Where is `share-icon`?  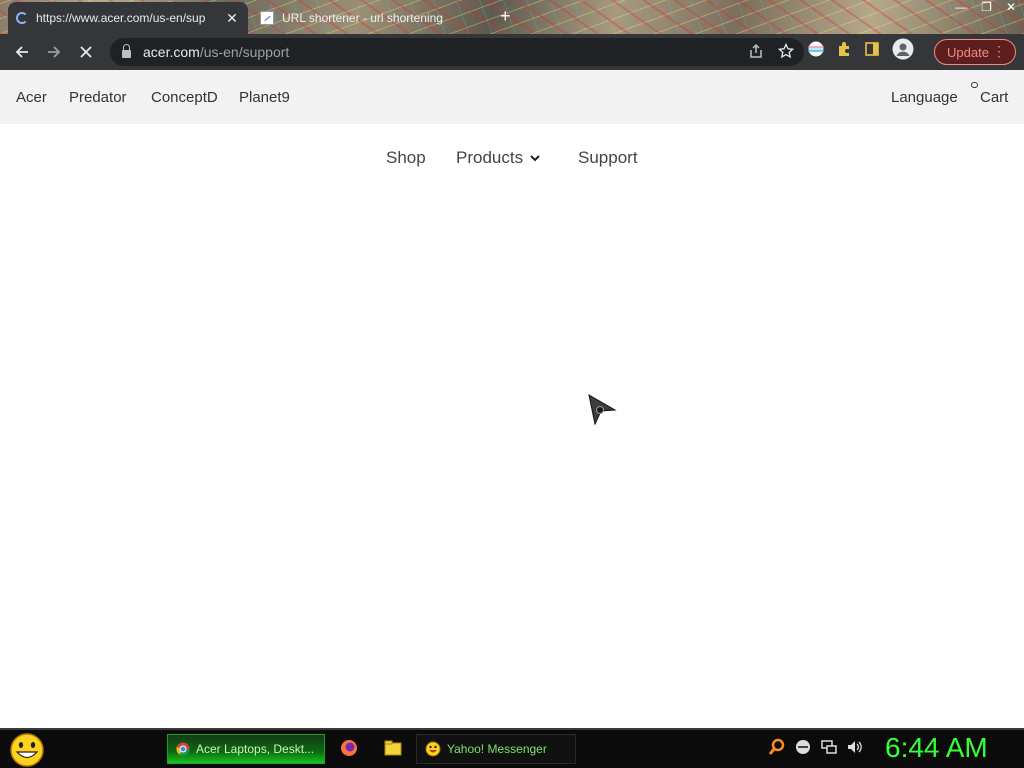
share-icon is located at coordinates (756, 53).